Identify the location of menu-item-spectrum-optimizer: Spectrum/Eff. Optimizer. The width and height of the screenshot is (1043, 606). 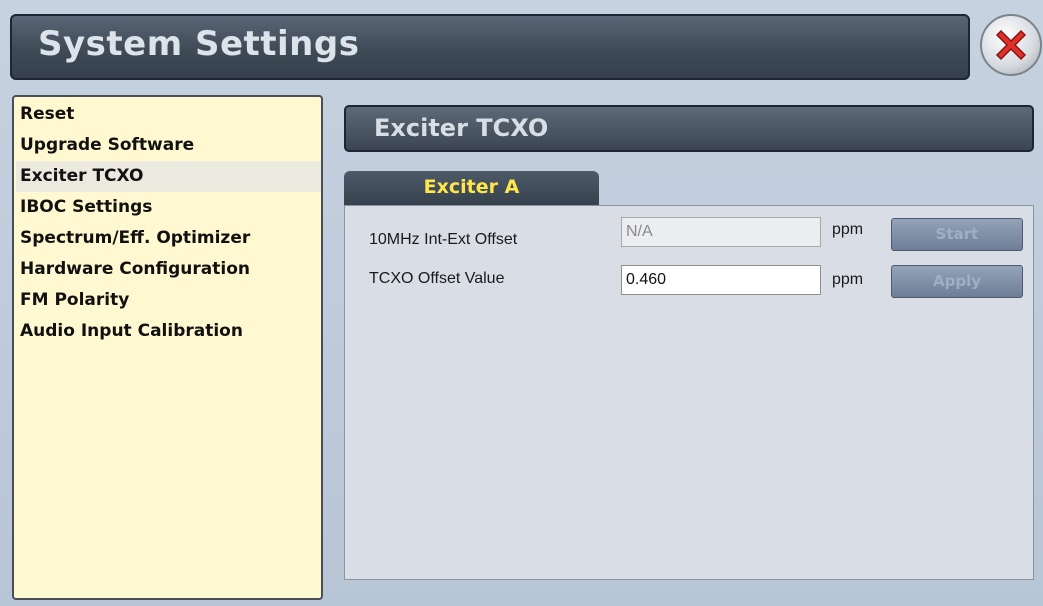
(168, 238).